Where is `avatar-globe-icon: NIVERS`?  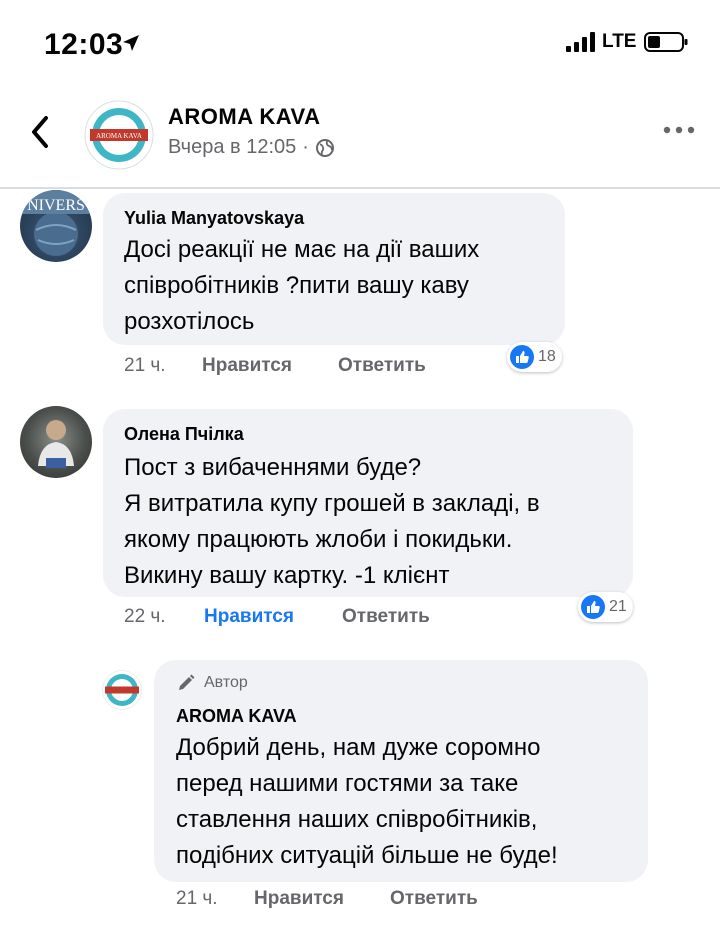 avatar-globe-icon: NIVERS is located at coordinates (56, 223).